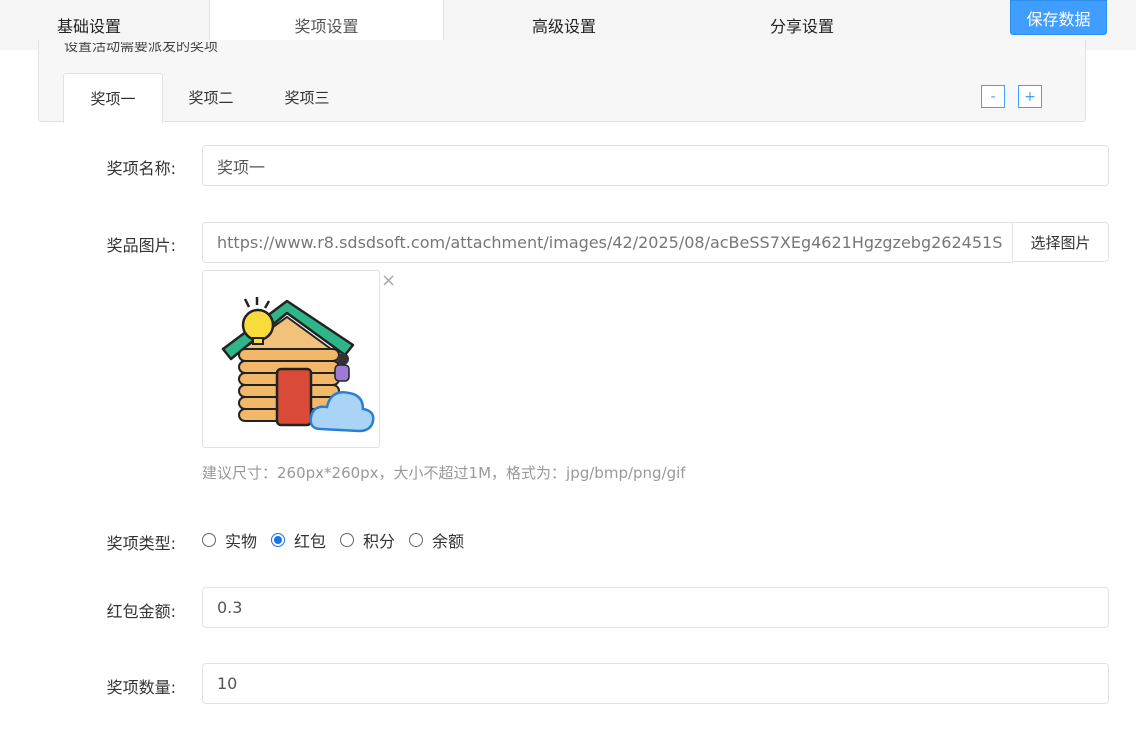 This screenshot has height=734, width=1136. What do you see at coordinates (211, 97) in the screenshot?
I see `prize-tab-2: 奖项二` at bounding box center [211, 97].